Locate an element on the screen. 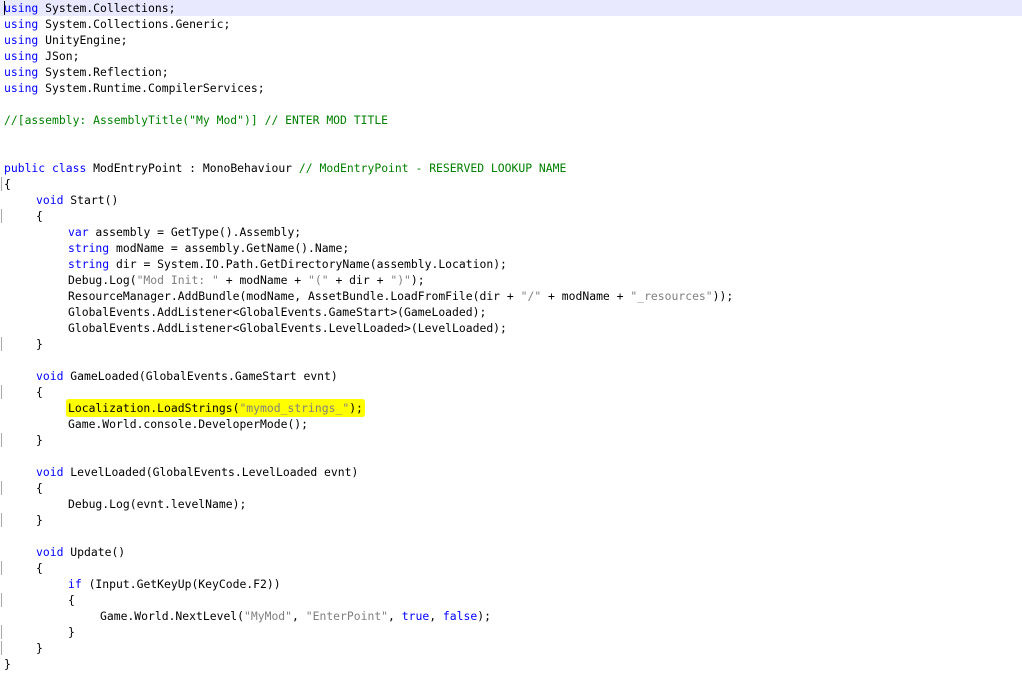  code-line: using System.Collections; is located at coordinates (89, 8).